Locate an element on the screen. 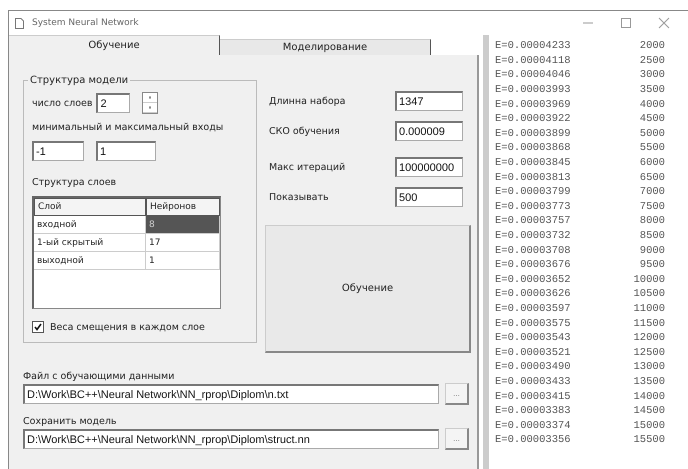 The image size is (688, 469). error-value: E=0.00003708 is located at coordinates (533, 250).